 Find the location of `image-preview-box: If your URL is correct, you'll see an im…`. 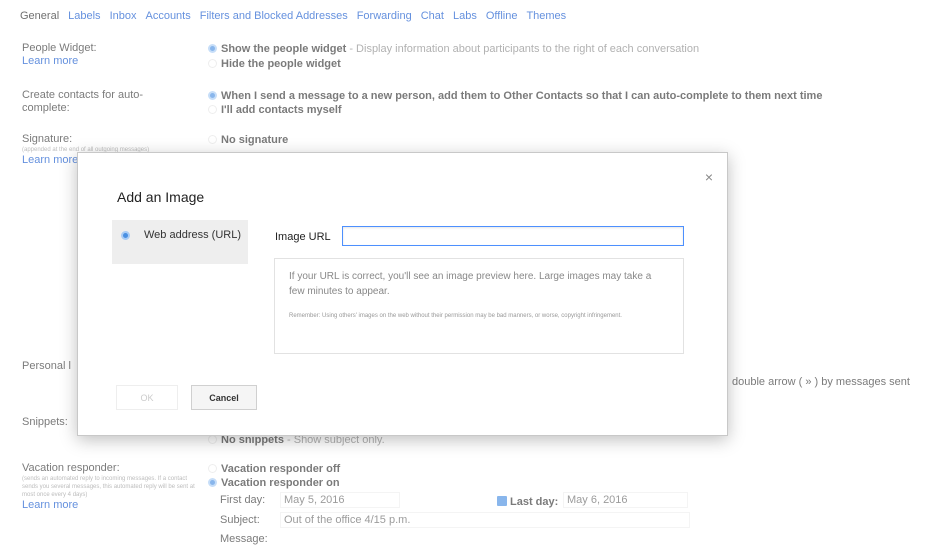

image-preview-box: If your URL is correct, you'll see an im… is located at coordinates (479, 306).